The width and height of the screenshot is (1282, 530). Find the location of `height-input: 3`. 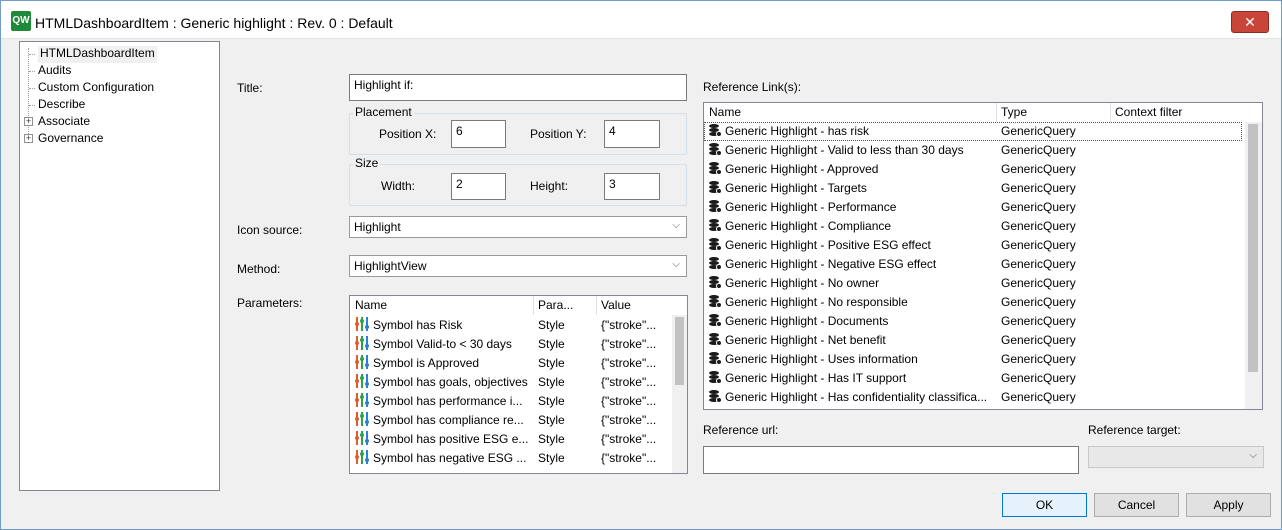

height-input: 3 is located at coordinates (632, 186).